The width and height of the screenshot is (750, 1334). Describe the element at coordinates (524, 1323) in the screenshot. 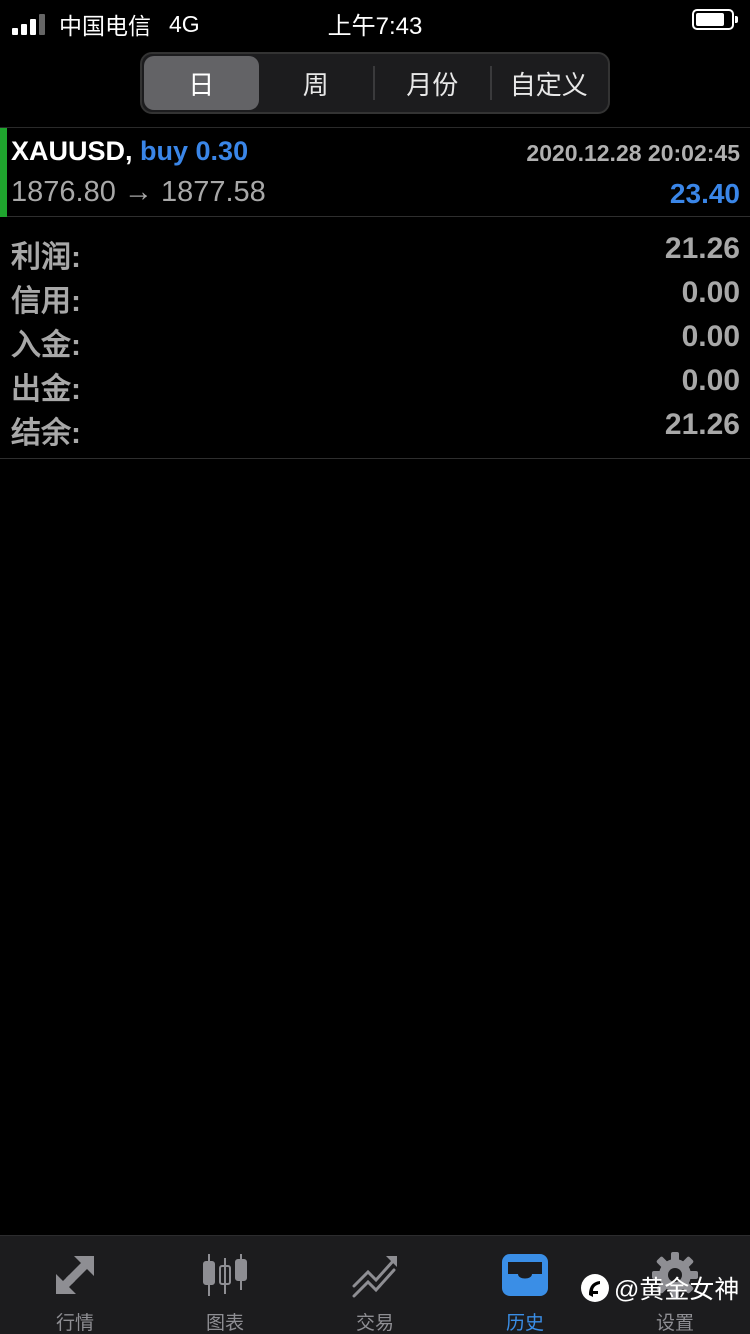

I see `tab-label: 历史` at that location.